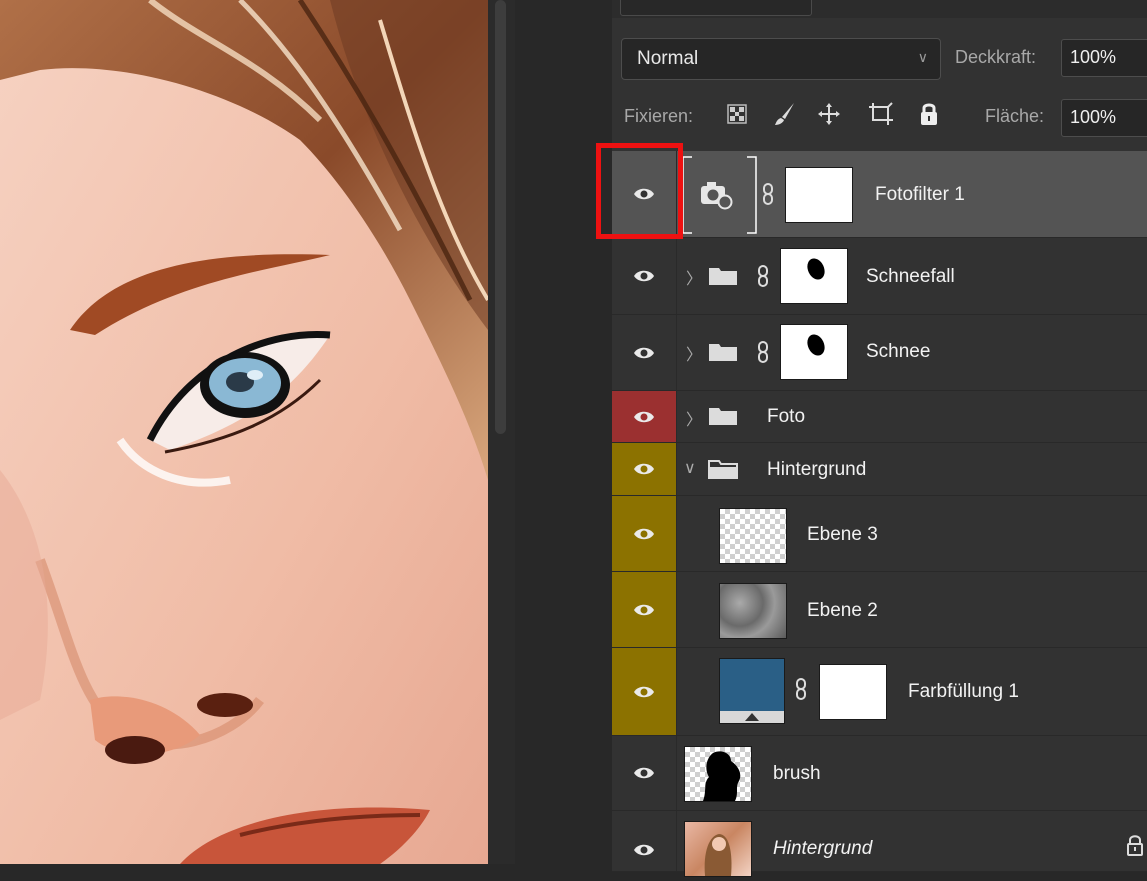 This screenshot has width=1147, height=881. I want to click on layer-row-fotofilter-1: Fotofilter 1, so click(879, 194).